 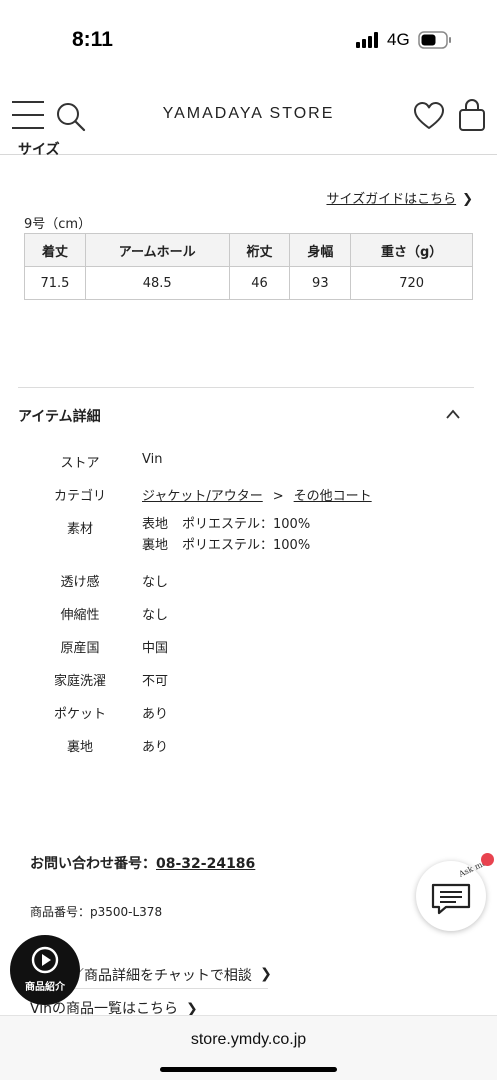 What do you see at coordinates (80, 463) in the screenshot?
I see `detail-label: ストア` at bounding box center [80, 463].